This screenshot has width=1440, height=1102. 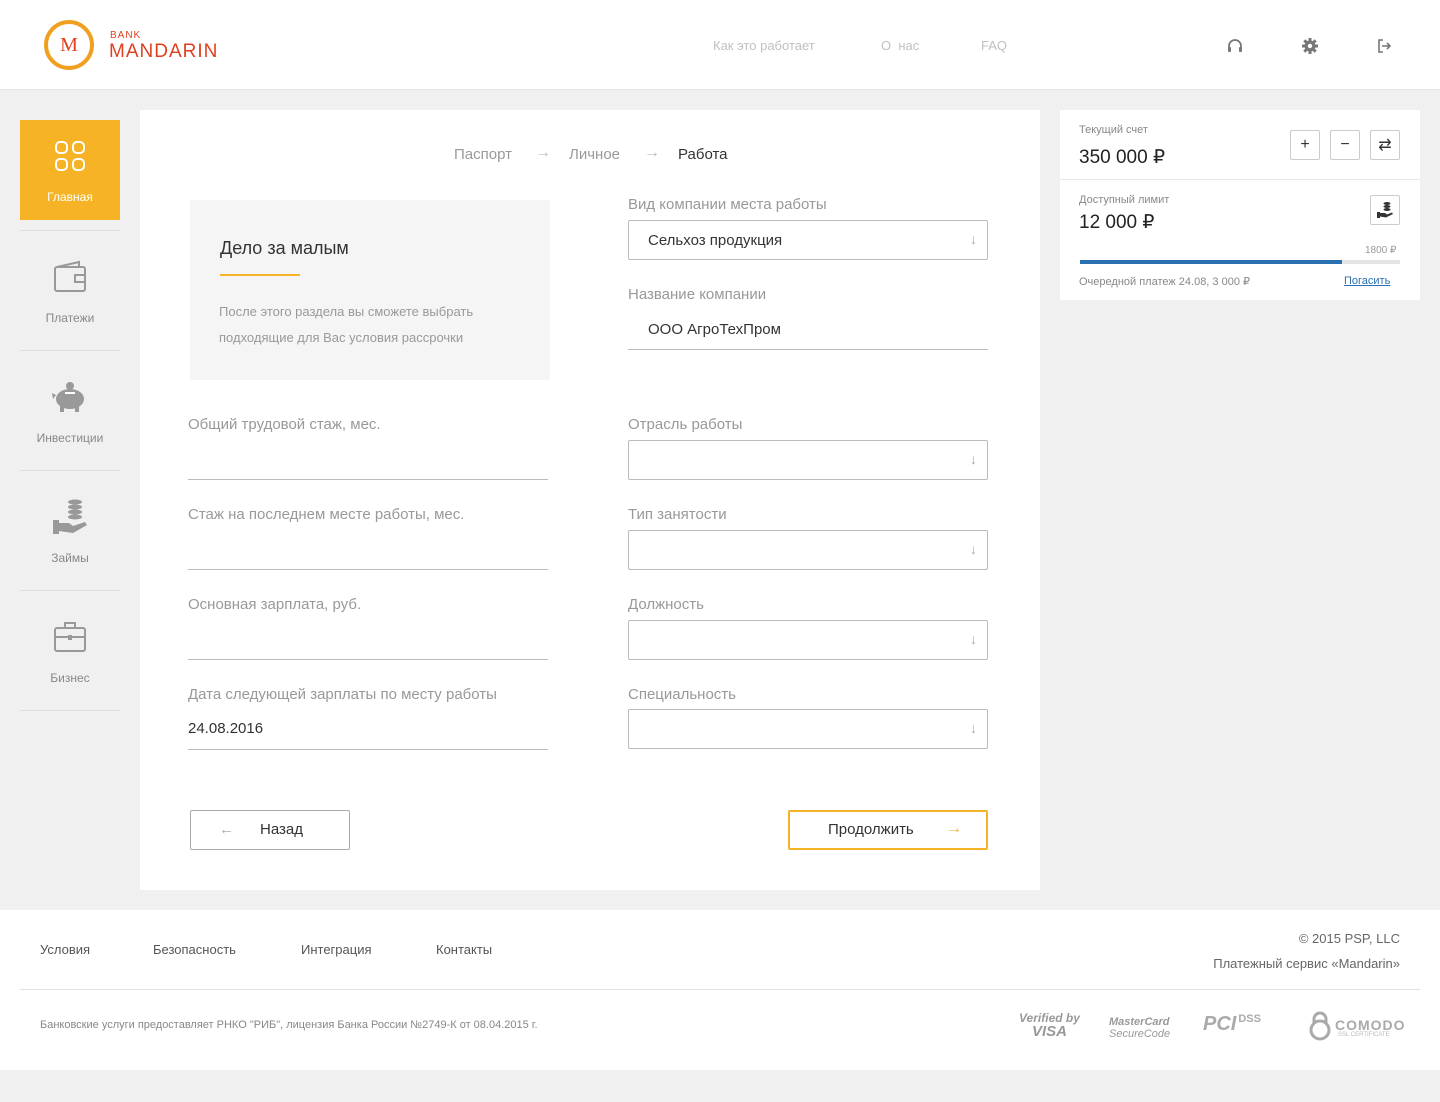 What do you see at coordinates (808, 460) in the screenshot?
I see `industry-select: ↓` at bounding box center [808, 460].